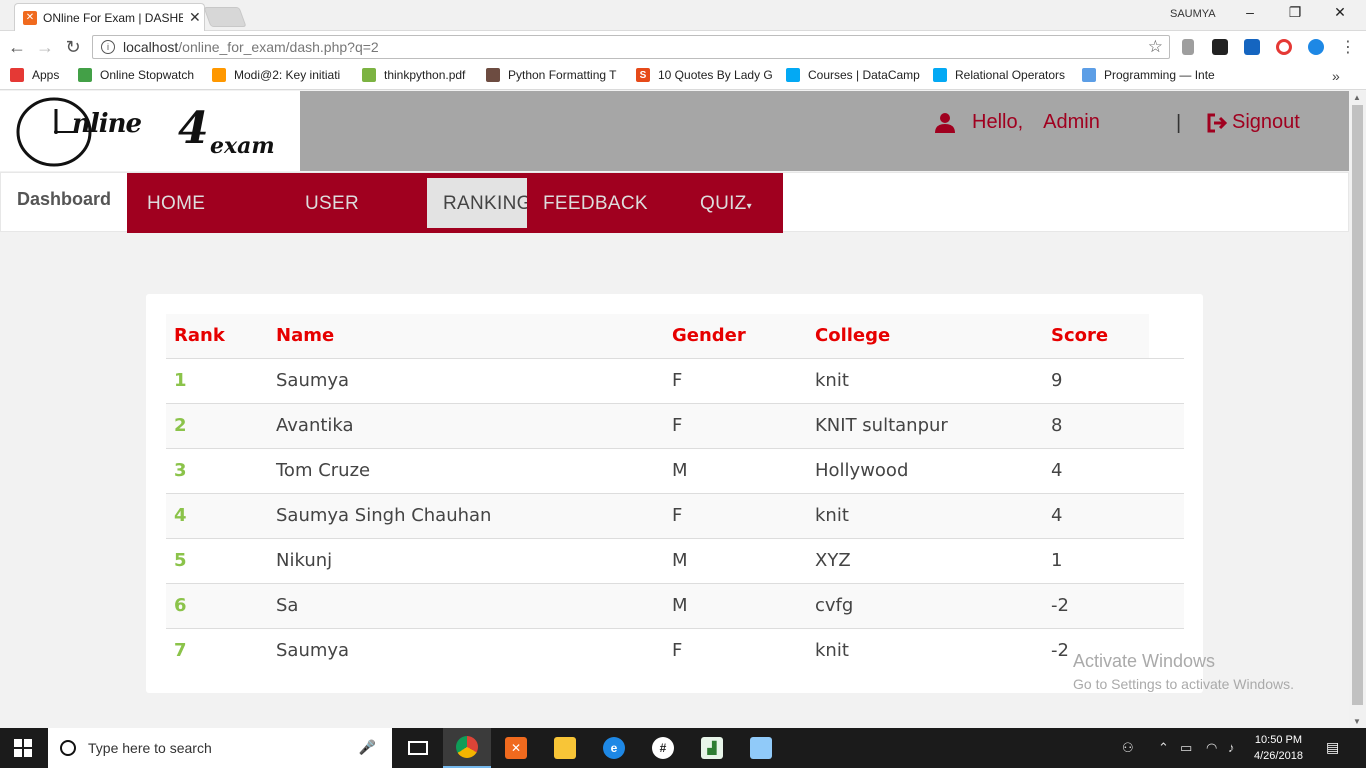  What do you see at coordinates (1148, 75) in the screenshot?
I see `bookmark-item: Programming — Inte` at bounding box center [1148, 75].